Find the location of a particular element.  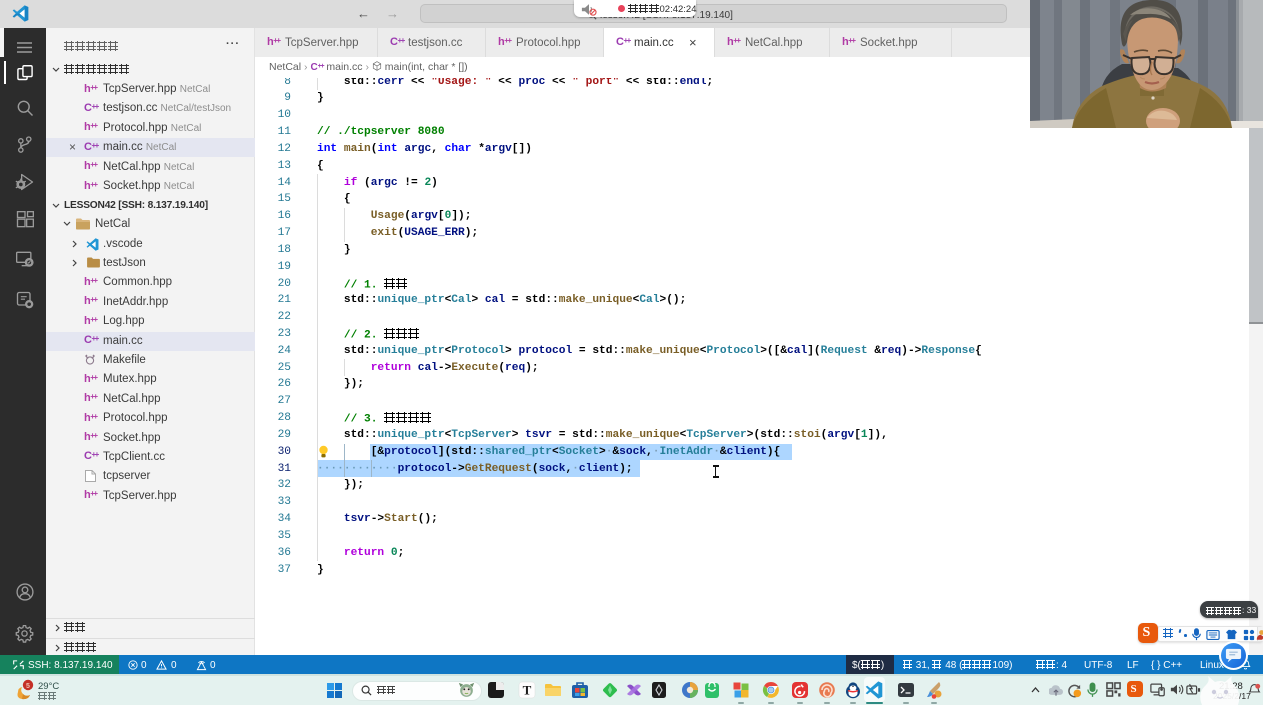

svg-text: 5 is located at coordinates (28, 686).